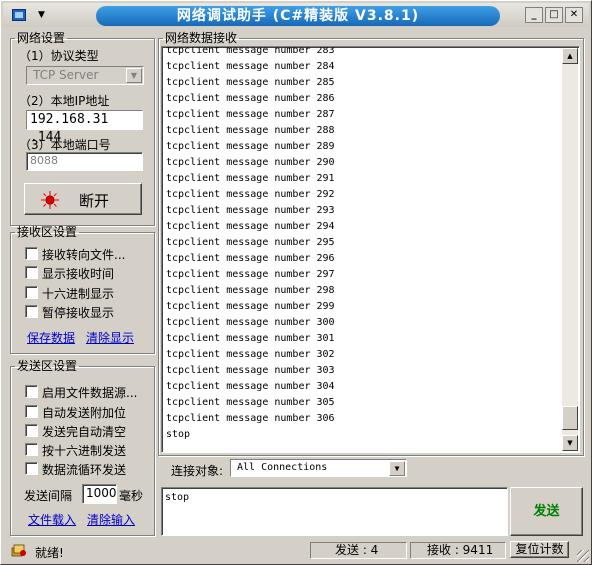  I want to click on receive-line: tcpclient message number 290, so click(250, 162).